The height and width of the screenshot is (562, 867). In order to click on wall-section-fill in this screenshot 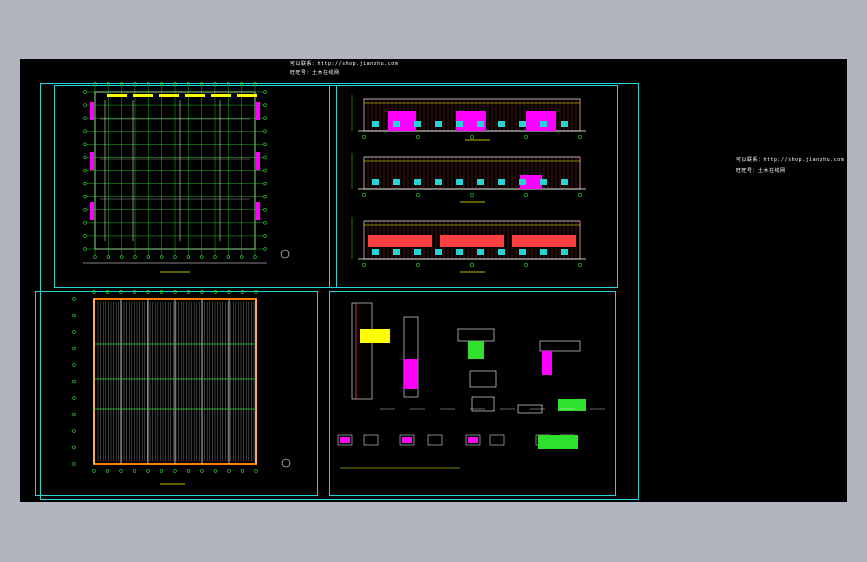, I will do `click(411, 374)`.